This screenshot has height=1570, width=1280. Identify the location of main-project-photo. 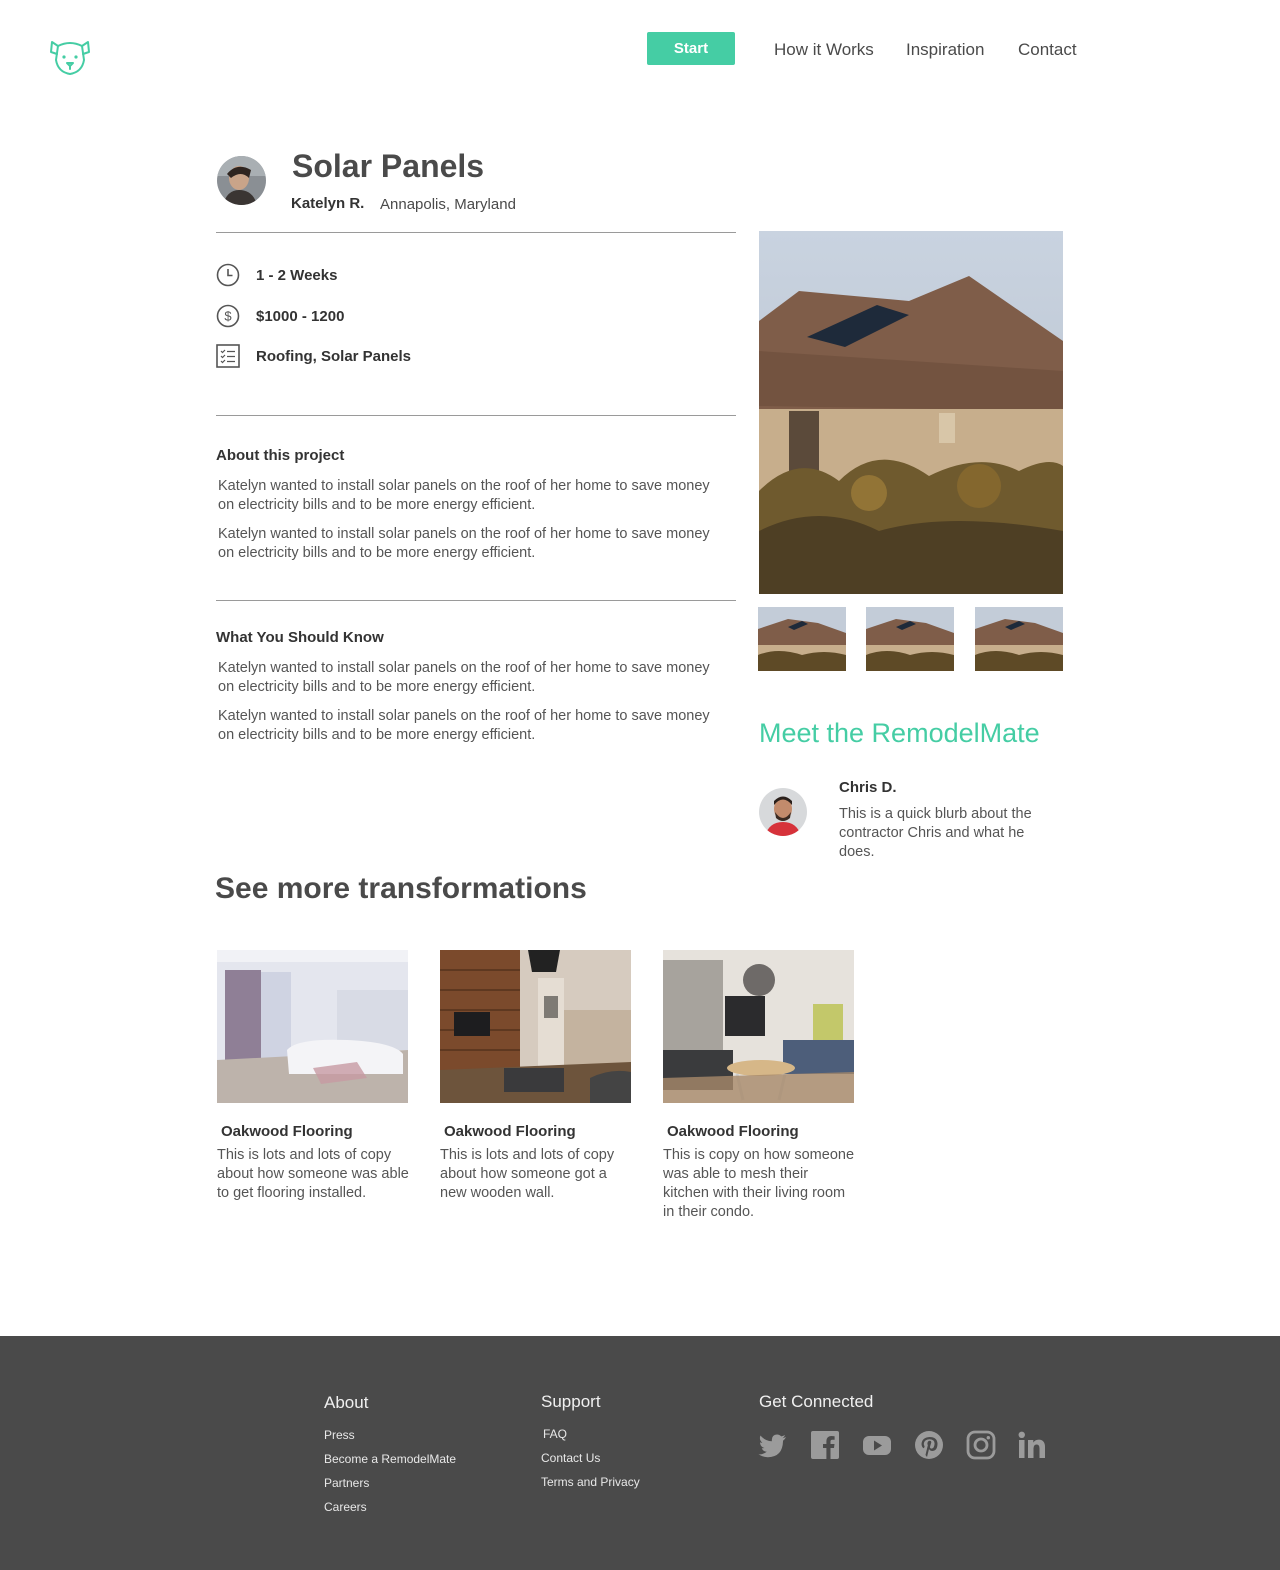
(911, 412).